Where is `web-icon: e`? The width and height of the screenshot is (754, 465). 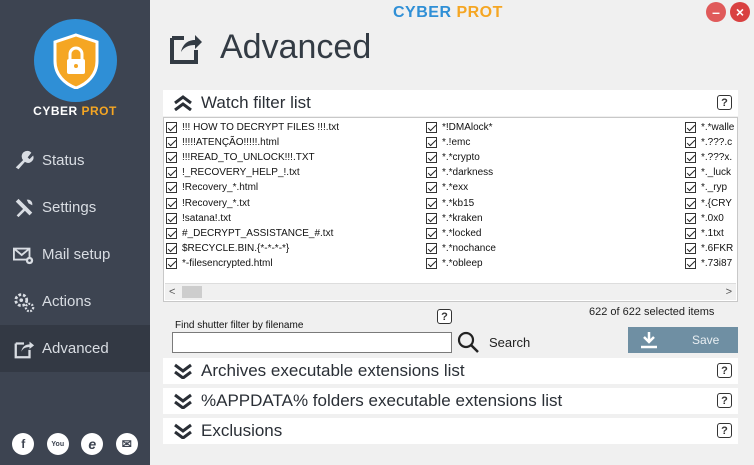
web-icon: e is located at coordinates (92, 444).